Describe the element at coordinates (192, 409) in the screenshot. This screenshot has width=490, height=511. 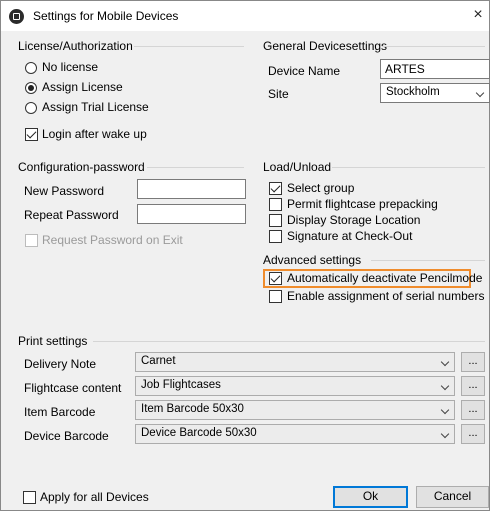
I see `item-barcode-value: Item Barcode 50x30` at that location.